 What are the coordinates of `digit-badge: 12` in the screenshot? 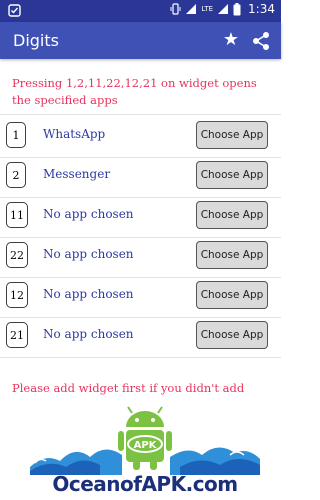 It's located at (17, 295).